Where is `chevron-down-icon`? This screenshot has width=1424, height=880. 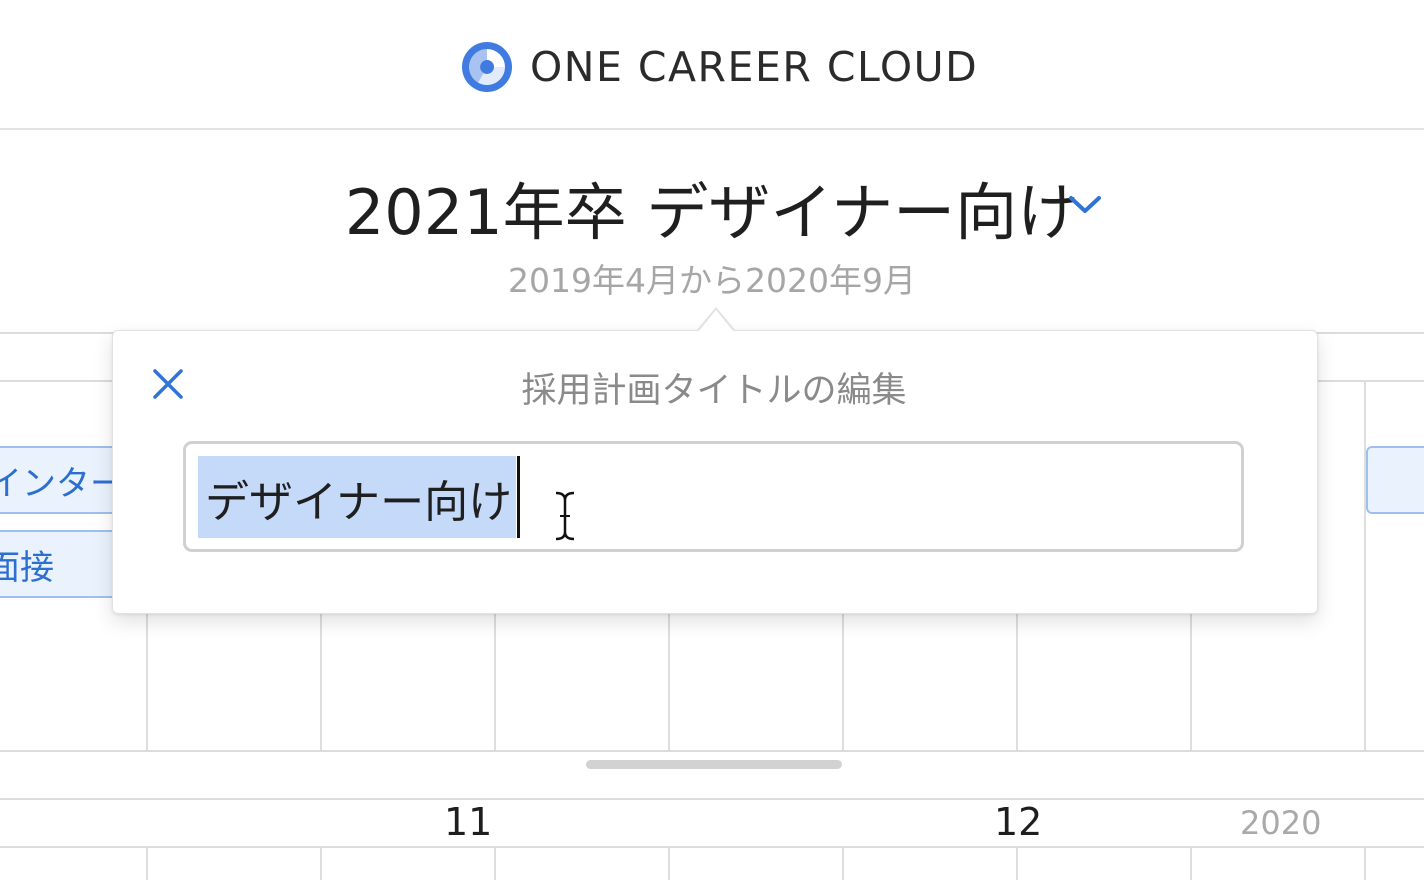 chevron-down-icon is located at coordinates (1085, 205).